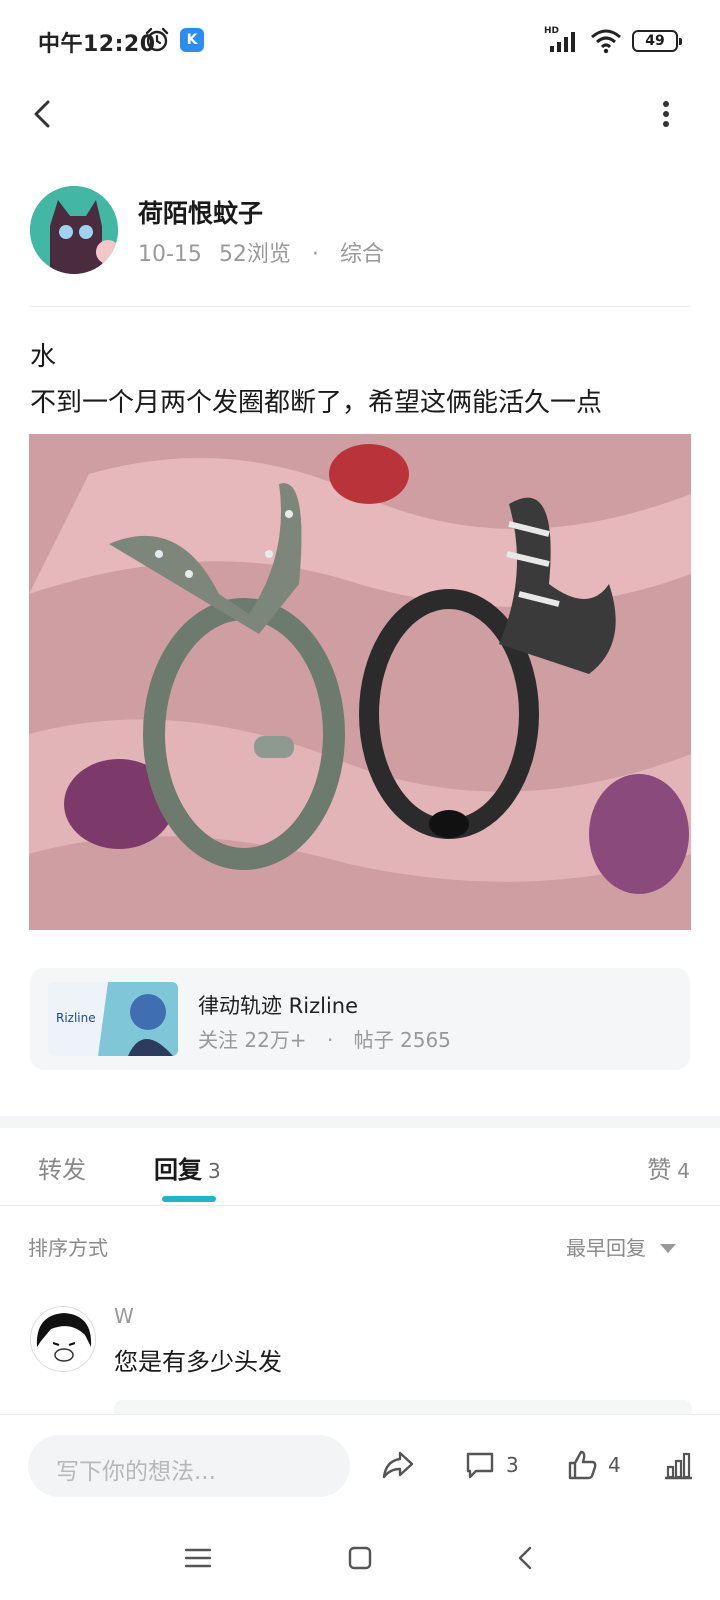  Describe the element at coordinates (200, 212) in the screenshot. I see `author-name: 荷陌恨蚊子` at that location.